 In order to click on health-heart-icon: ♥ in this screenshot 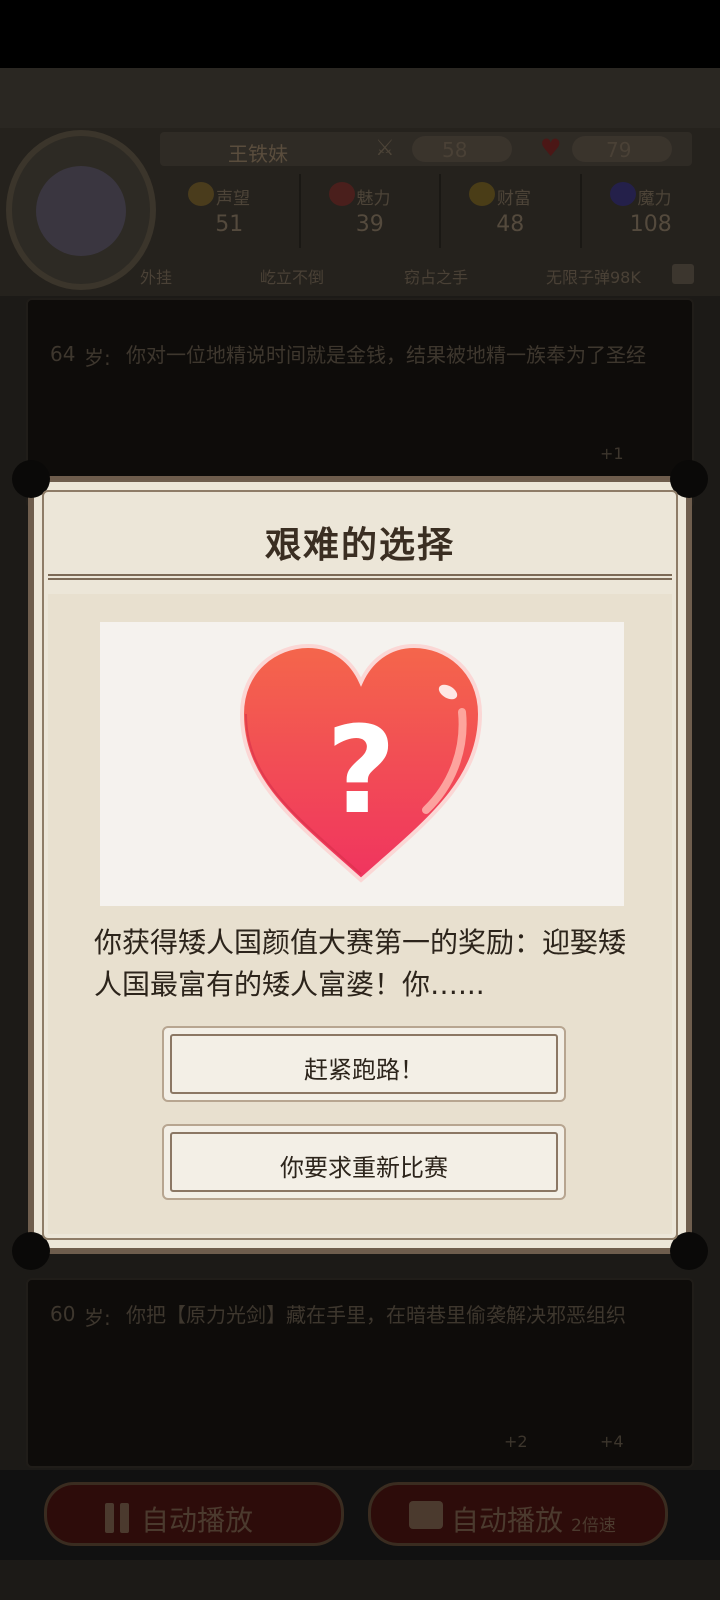, I will do `click(551, 148)`.